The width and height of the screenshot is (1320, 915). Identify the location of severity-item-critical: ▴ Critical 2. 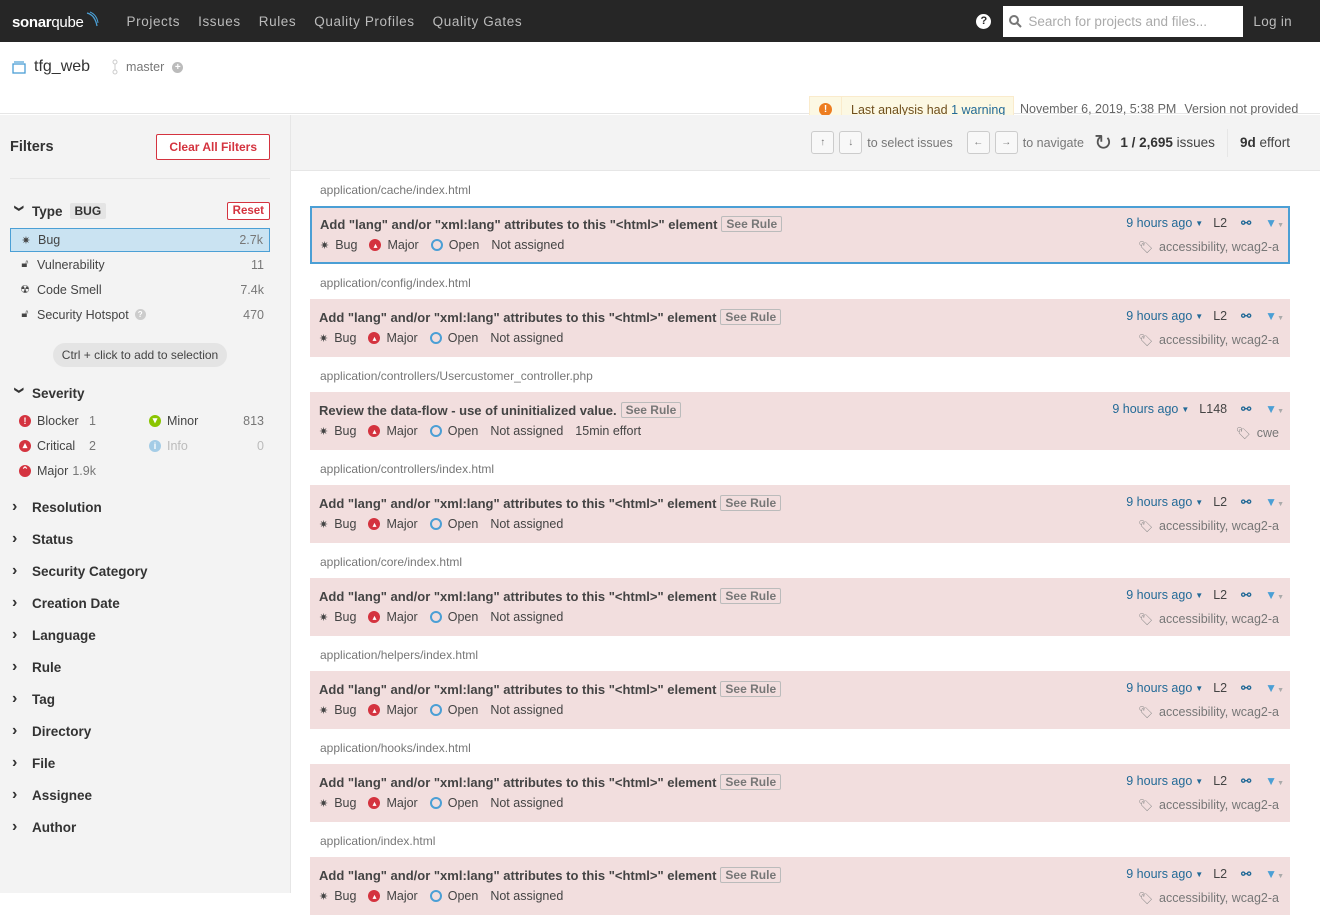
(75, 445).